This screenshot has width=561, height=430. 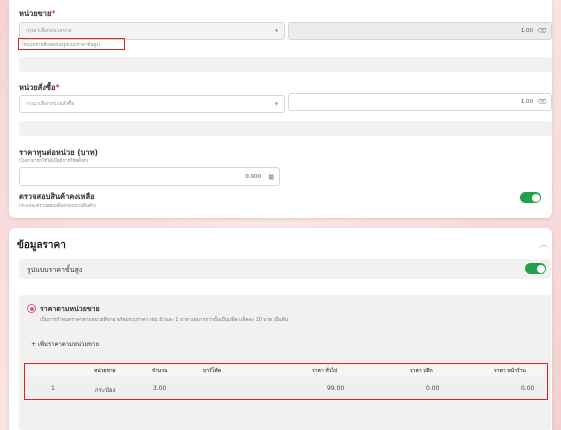 I want to click on annotation-box-table, so click(x=286, y=381).